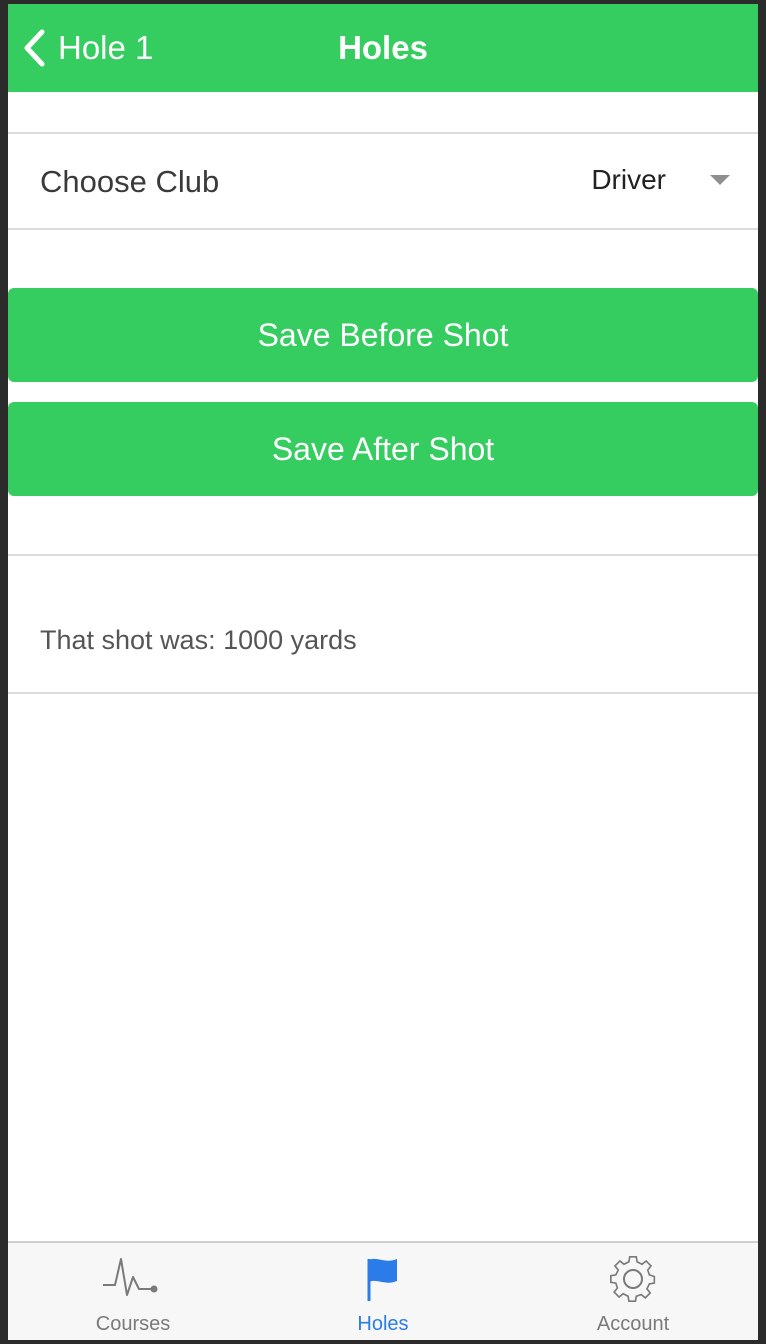  I want to click on tab-courses: Courses, so click(133, 1291).